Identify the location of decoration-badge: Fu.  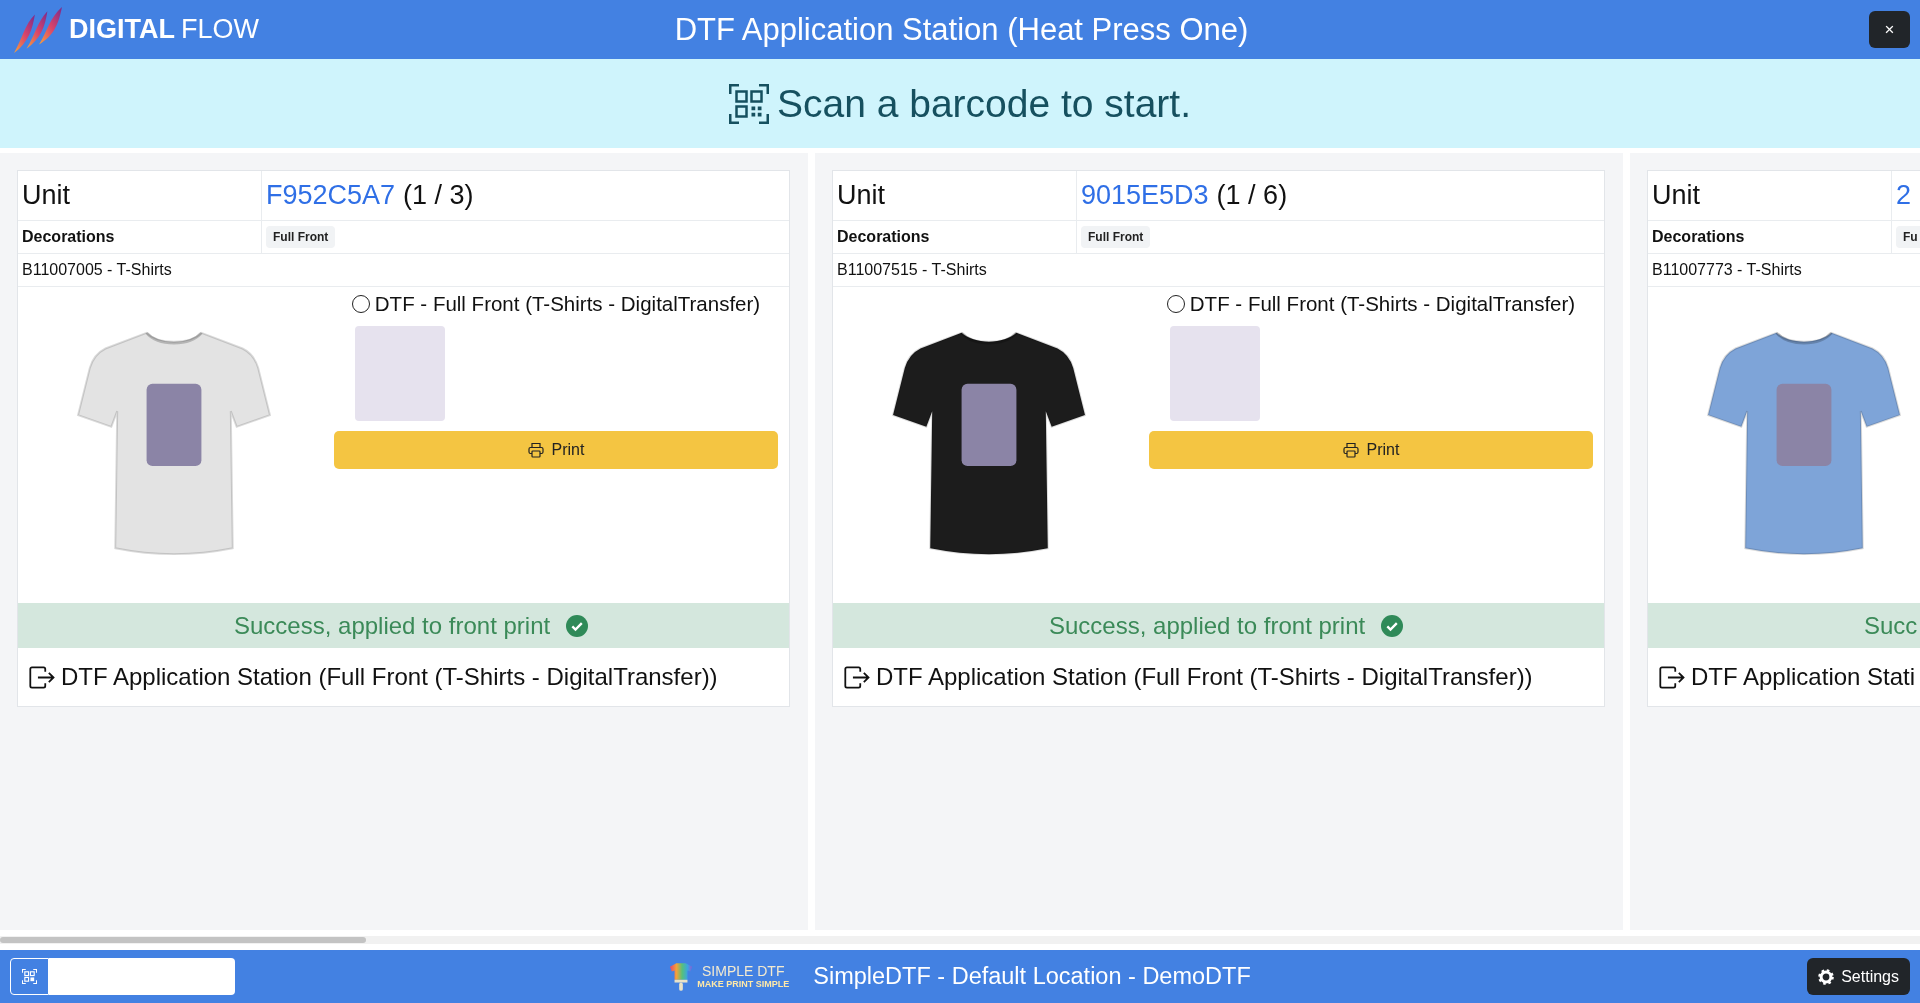
(1908, 237).